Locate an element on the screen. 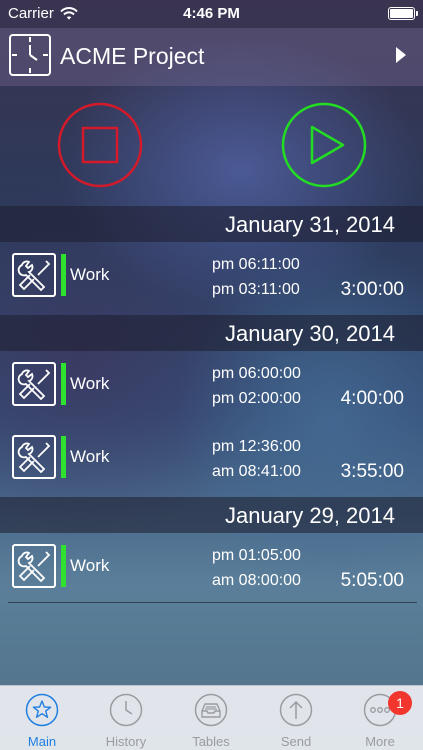  status-bar: Carrier 4:46 PM is located at coordinates (211, 14).